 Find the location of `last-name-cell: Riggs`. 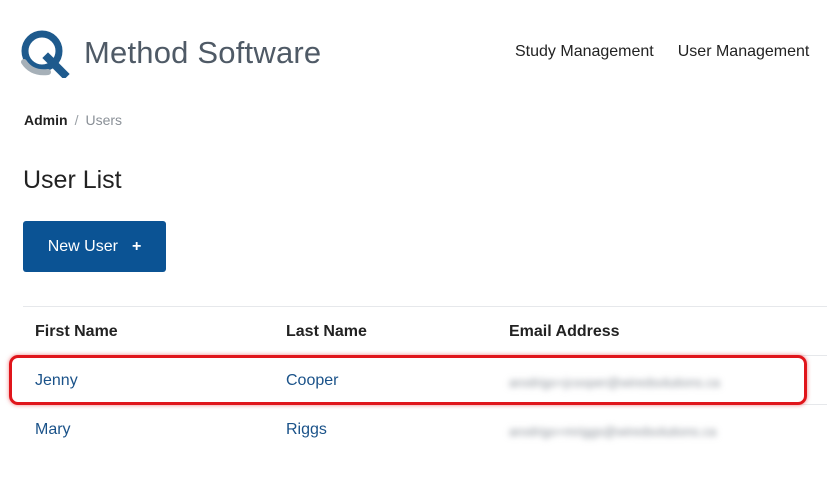

last-name-cell: Riggs is located at coordinates (306, 430).